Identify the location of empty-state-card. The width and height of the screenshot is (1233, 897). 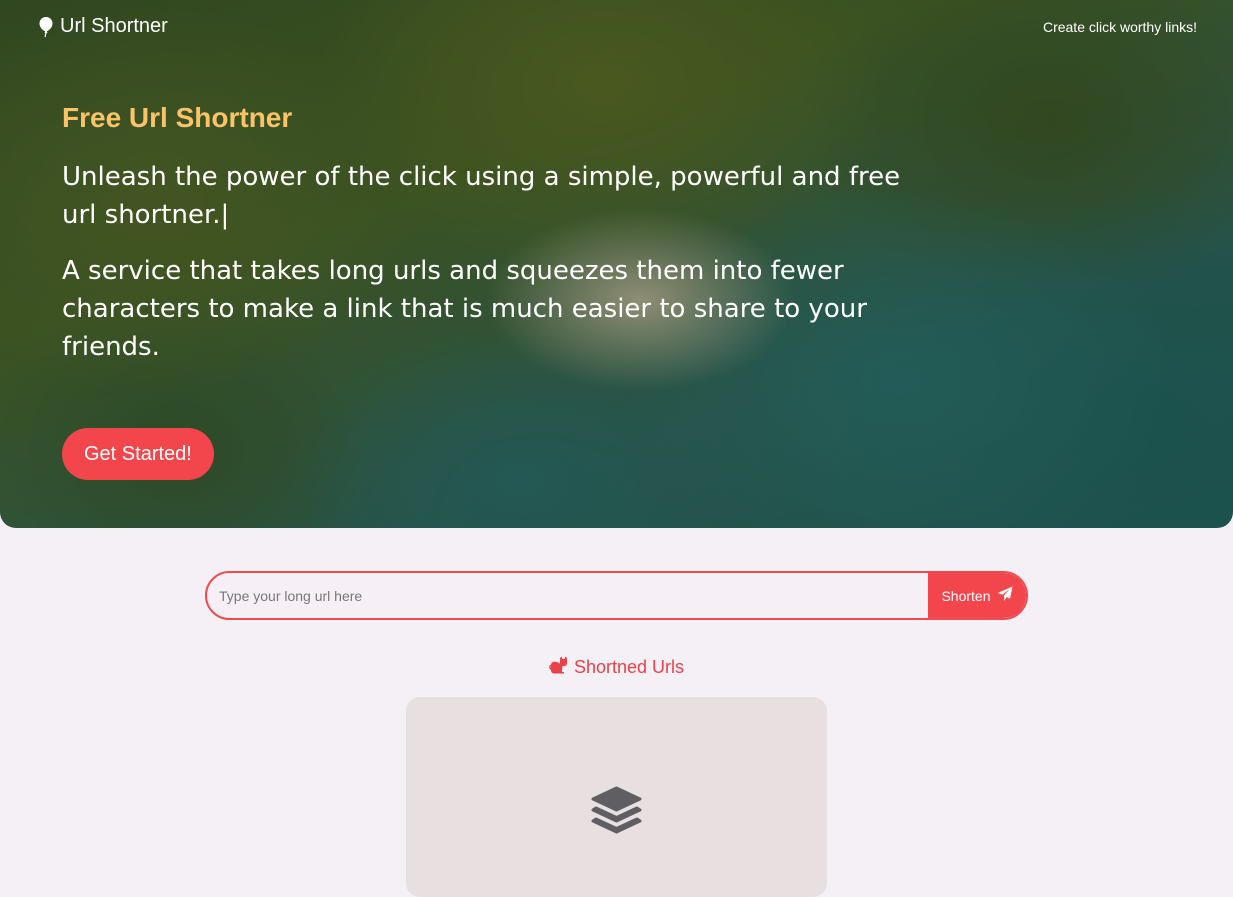
(616, 797).